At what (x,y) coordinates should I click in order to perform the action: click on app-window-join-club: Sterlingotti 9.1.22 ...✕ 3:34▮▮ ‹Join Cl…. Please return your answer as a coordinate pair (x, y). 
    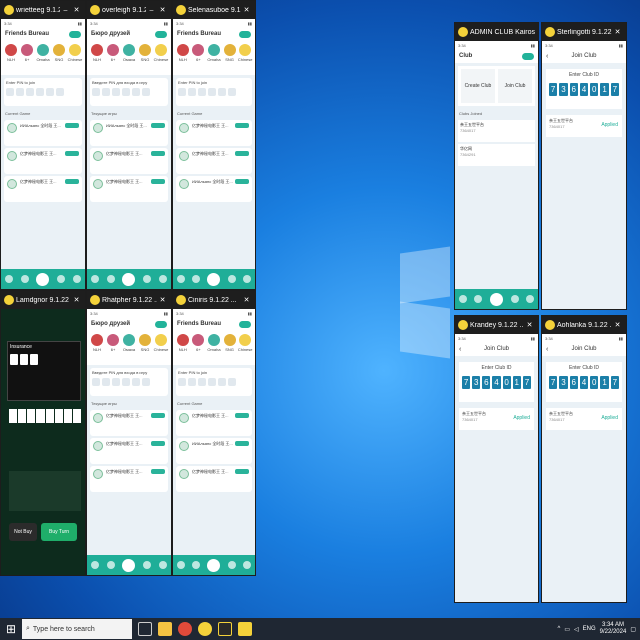
    Looking at the image, I should click on (584, 166).